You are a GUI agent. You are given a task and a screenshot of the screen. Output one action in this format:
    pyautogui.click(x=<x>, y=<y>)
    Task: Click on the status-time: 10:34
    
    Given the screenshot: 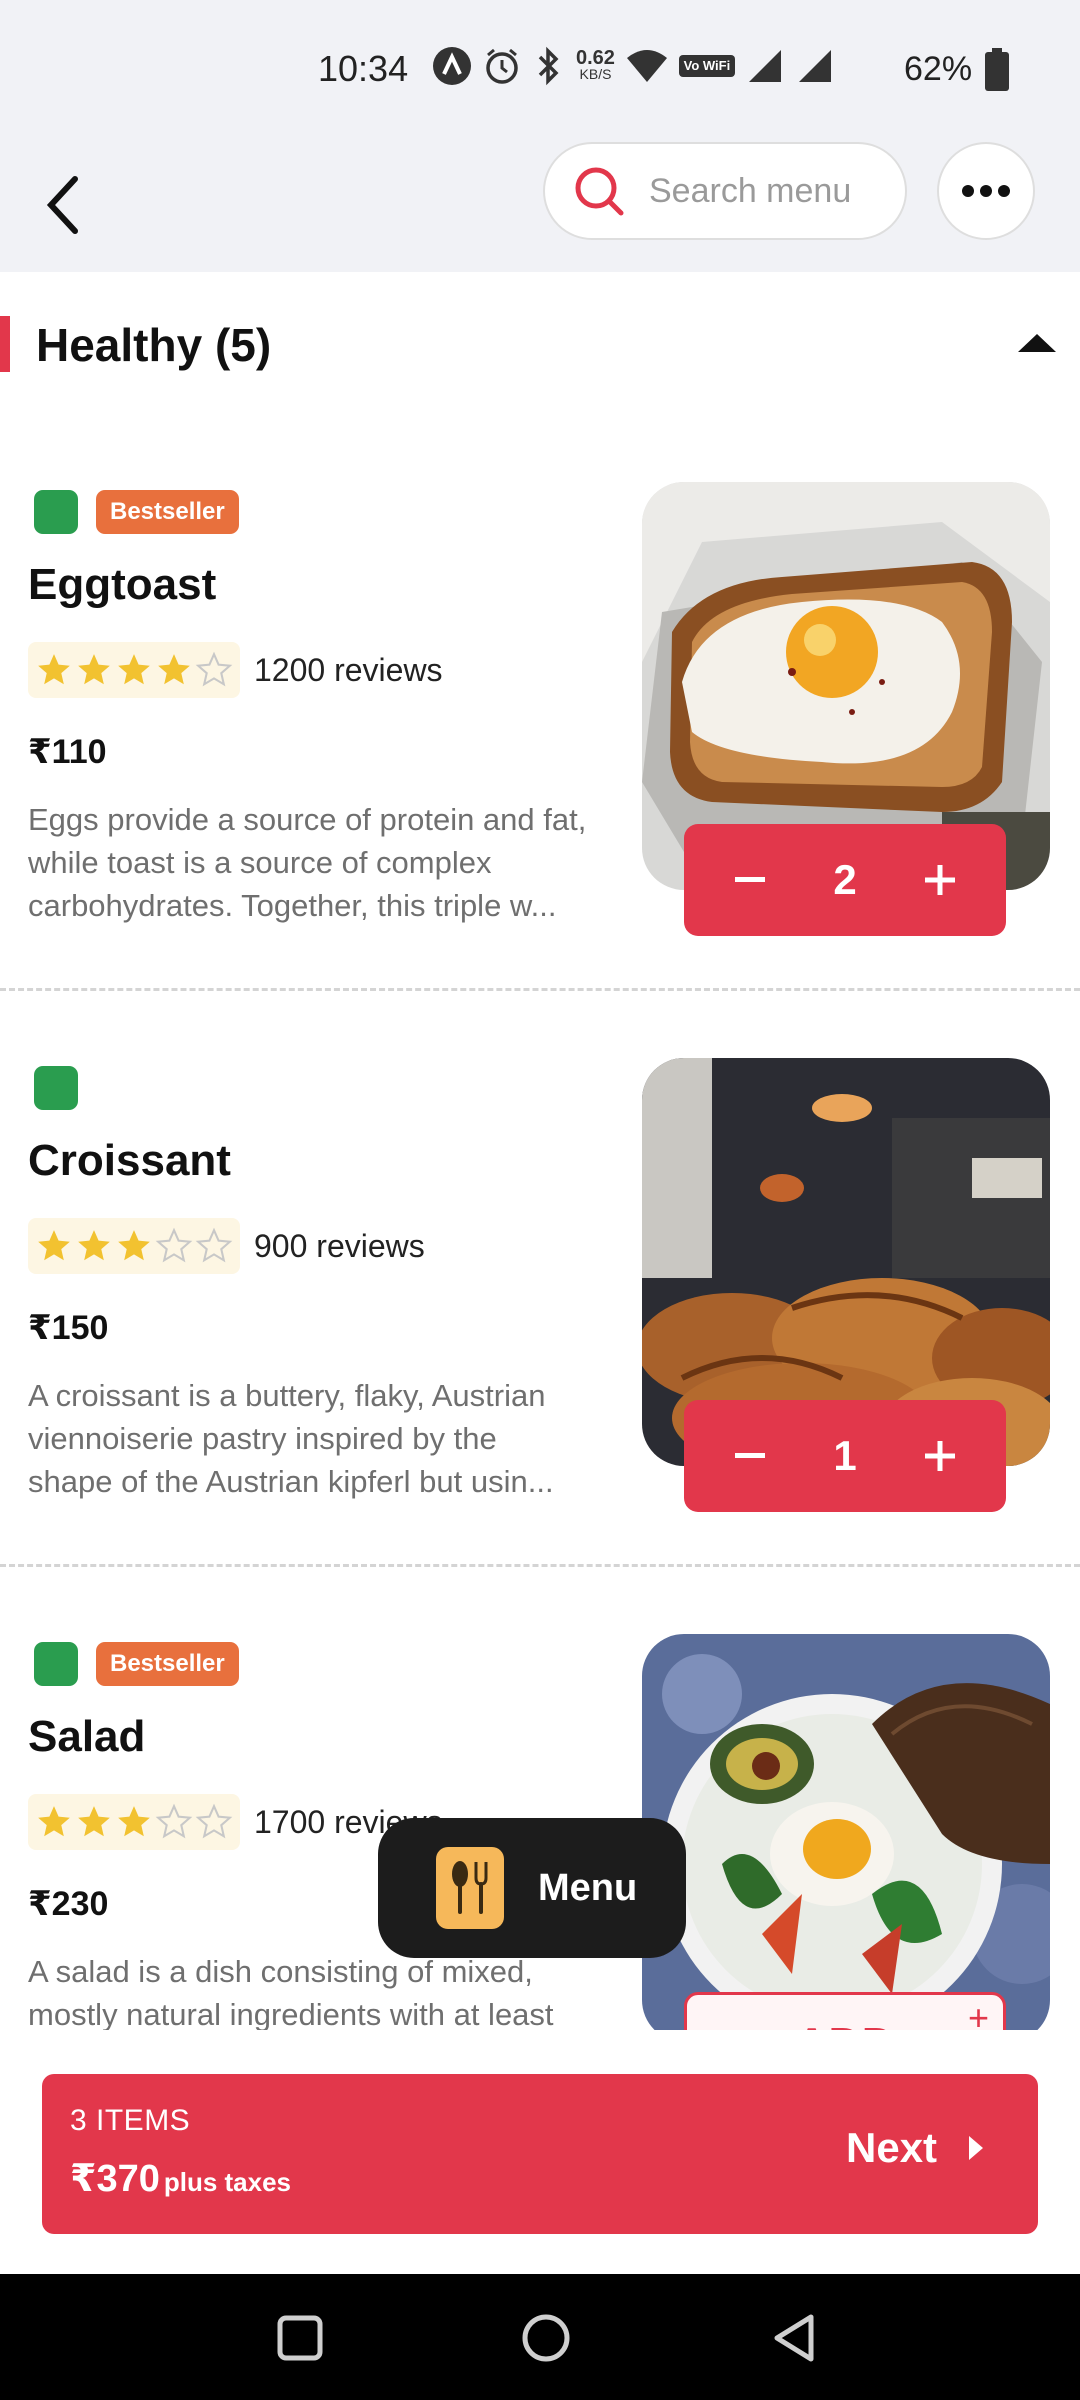 What is the action you would take?
    pyautogui.click(x=363, y=68)
    